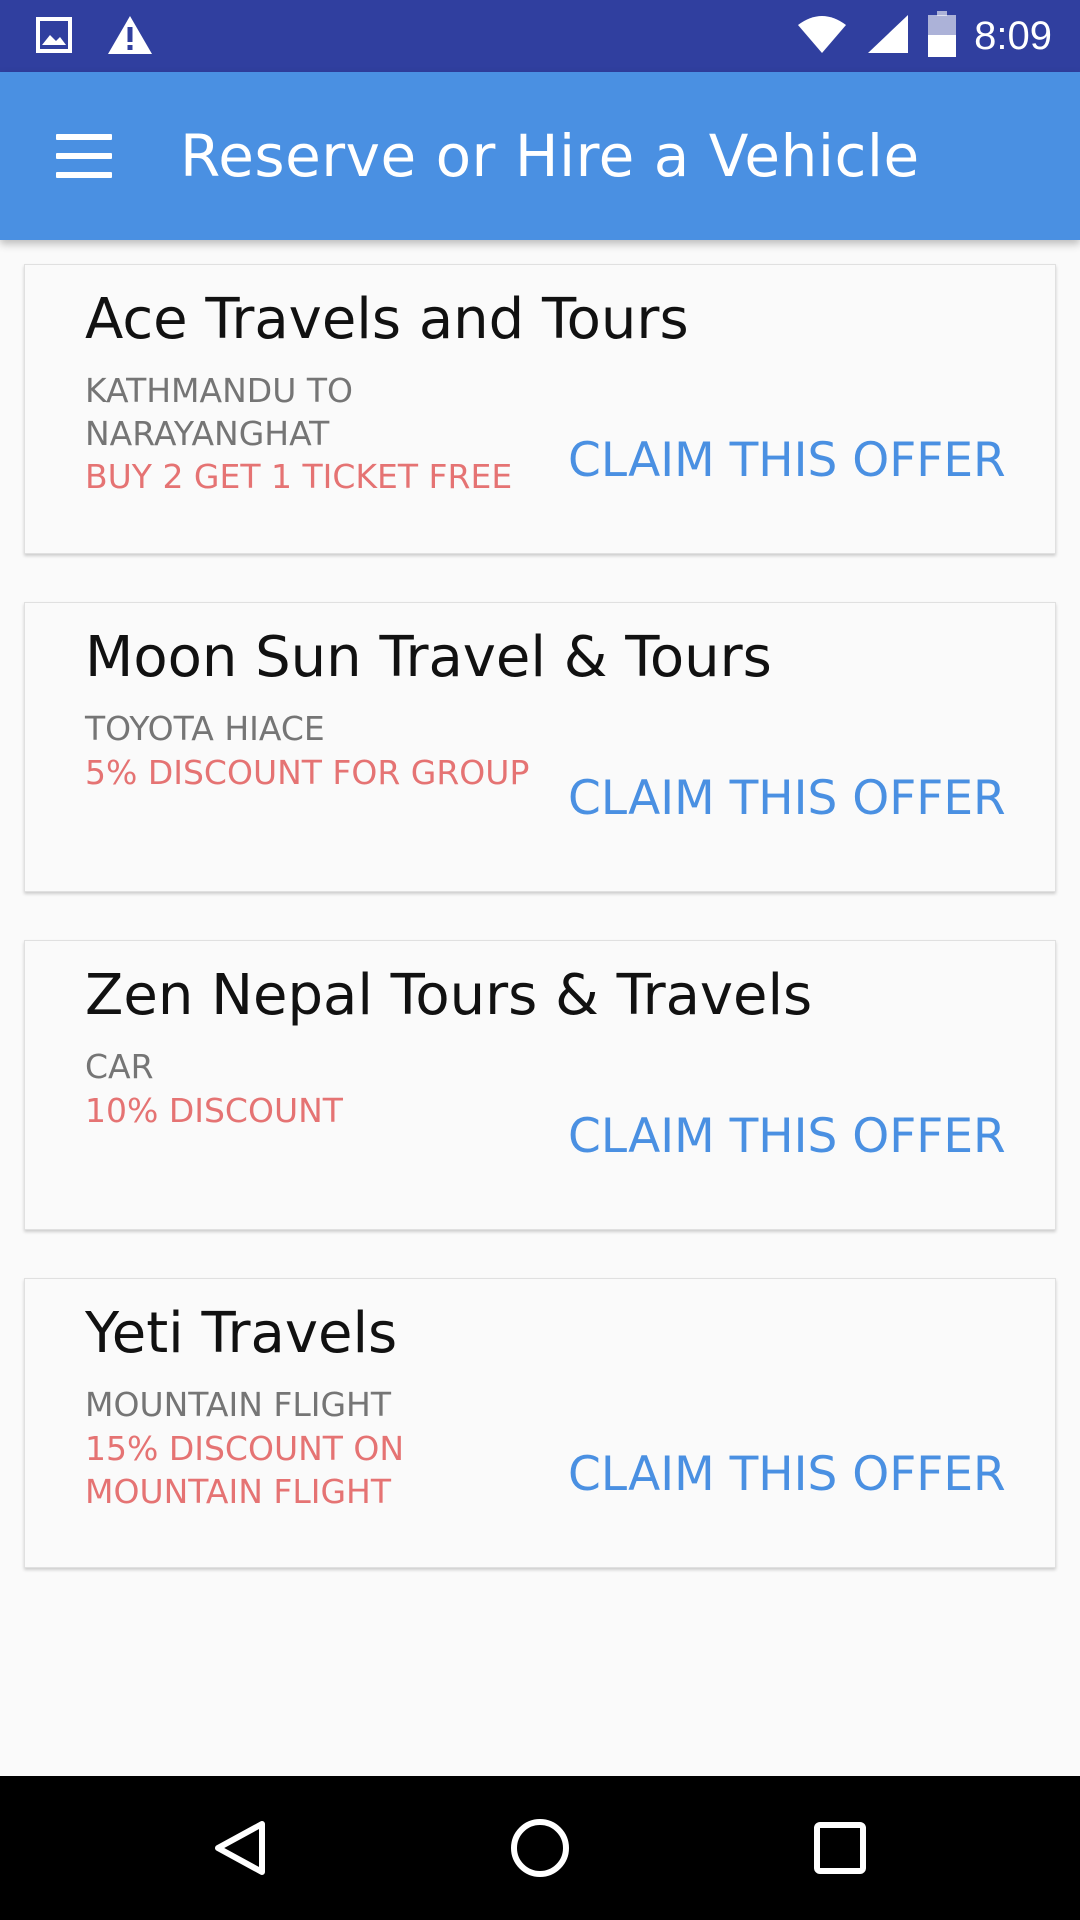 Image resolution: width=1080 pixels, height=1920 pixels. What do you see at coordinates (219, 412) in the screenshot?
I see `offer-subtitle: KATHMANDU TO NARAYANGHAT` at bounding box center [219, 412].